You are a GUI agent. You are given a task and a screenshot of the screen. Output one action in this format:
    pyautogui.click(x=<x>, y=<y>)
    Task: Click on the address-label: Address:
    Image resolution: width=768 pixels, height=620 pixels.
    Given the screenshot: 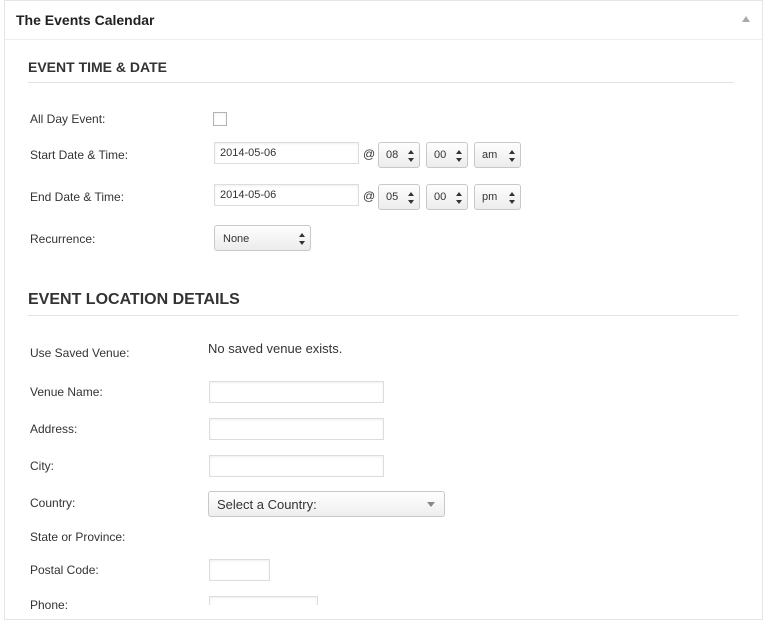 What is the action you would take?
    pyautogui.click(x=54, y=429)
    